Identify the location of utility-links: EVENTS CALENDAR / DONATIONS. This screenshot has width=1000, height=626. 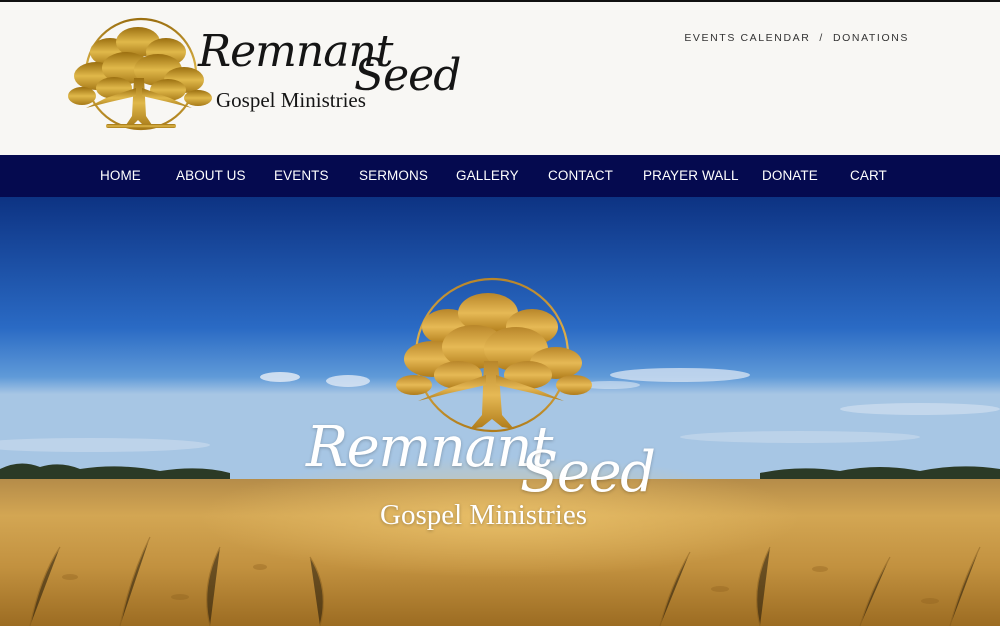
(796, 38).